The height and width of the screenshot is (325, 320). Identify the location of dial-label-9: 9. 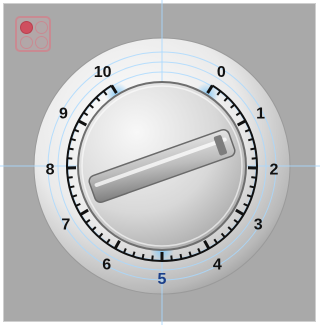
(63, 114).